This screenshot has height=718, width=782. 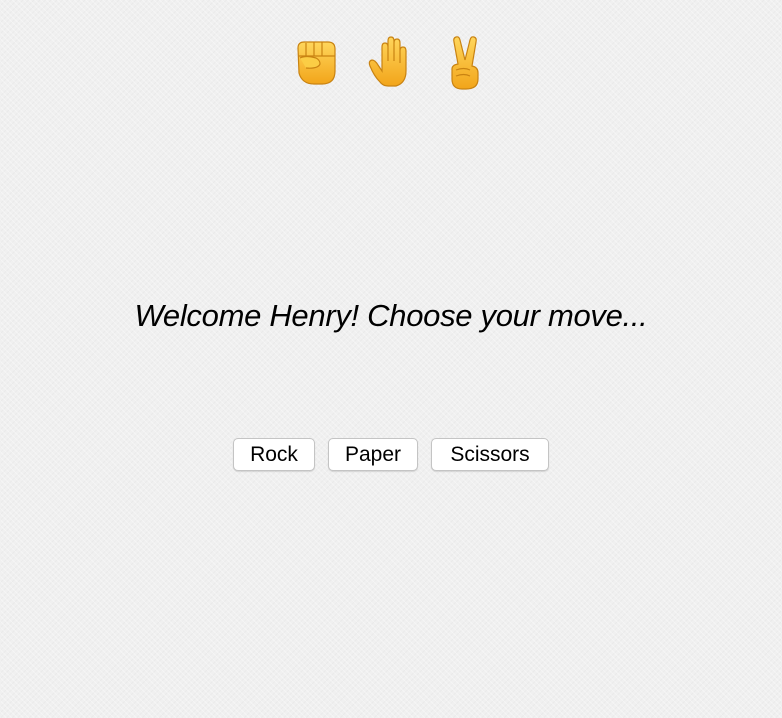 What do you see at coordinates (490, 454) in the screenshot?
I see `scissors-button: Scissors` at bounding box center [490, 454].